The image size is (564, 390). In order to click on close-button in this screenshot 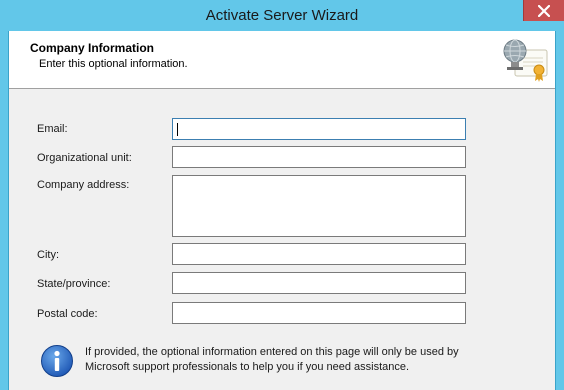, I will do `click(543, 10)`.